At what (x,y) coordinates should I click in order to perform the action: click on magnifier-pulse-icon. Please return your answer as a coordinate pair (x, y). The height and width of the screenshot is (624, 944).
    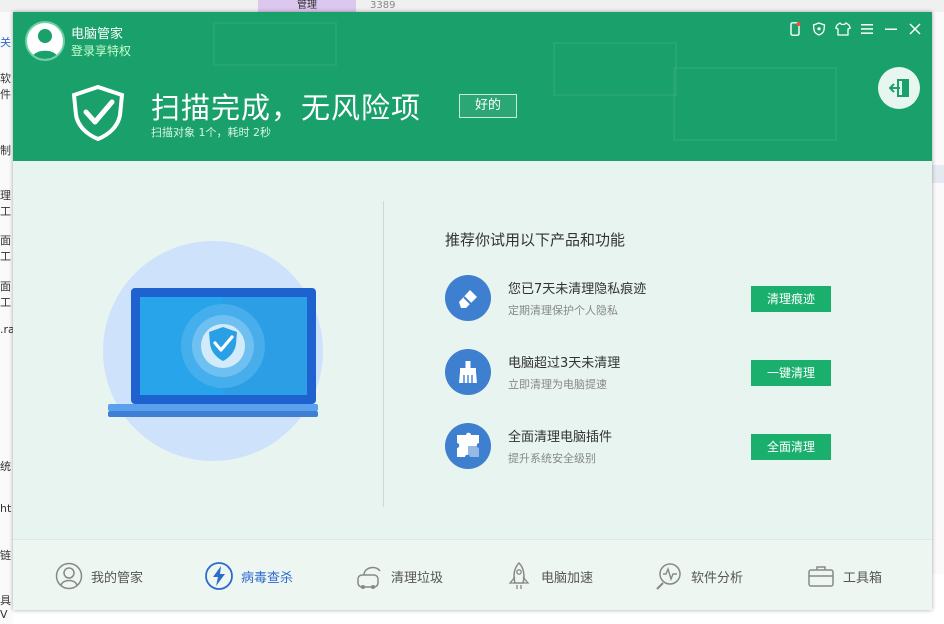
    Looking at the image, I should click on (669, 576).